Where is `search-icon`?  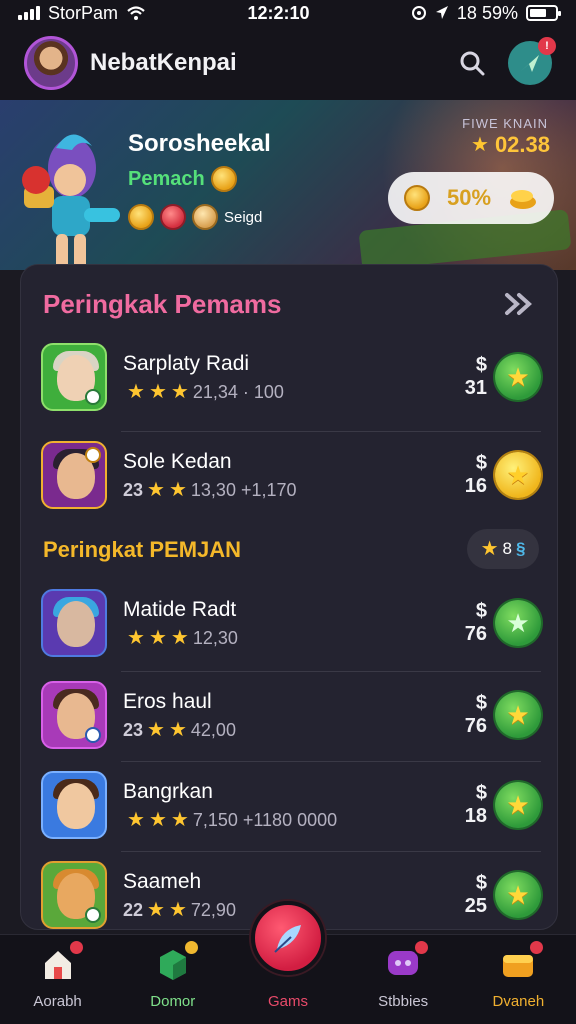 search-icon is located at coordinates (472, 63).